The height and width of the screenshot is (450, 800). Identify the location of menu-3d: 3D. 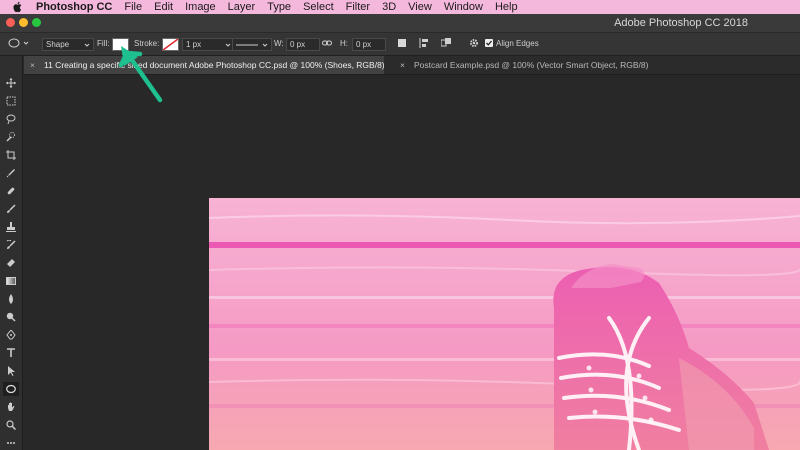
(389, 7).